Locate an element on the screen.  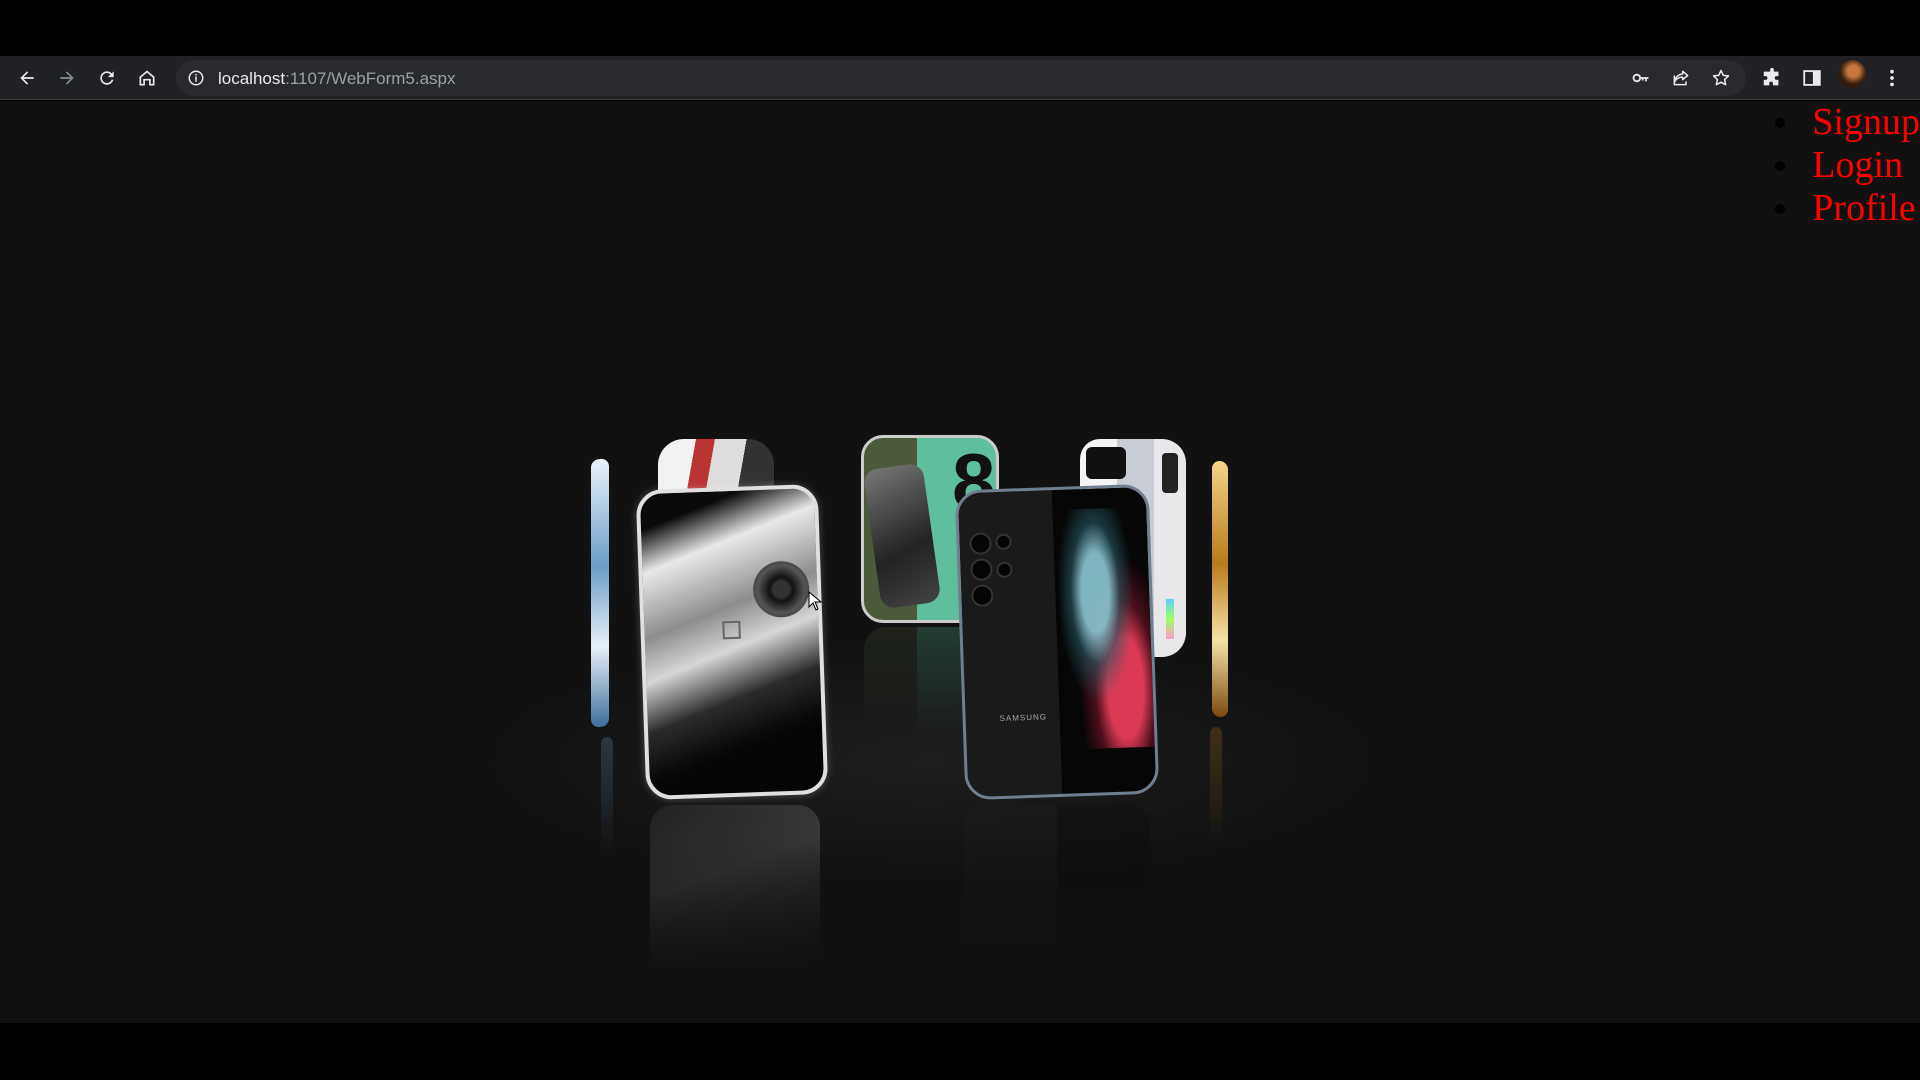
bookmark-button is located at coordinates (1721, 78).